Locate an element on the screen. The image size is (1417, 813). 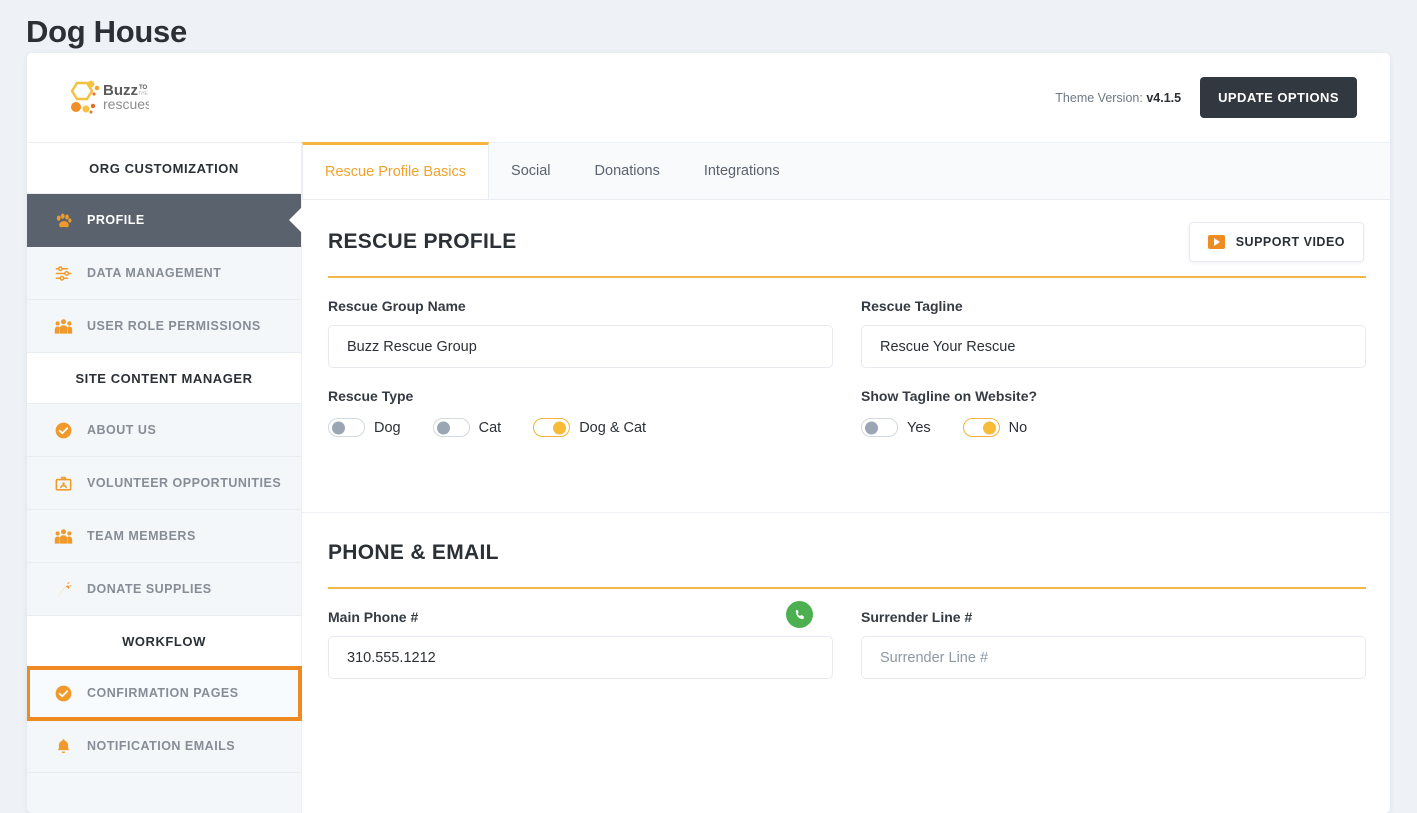
sidebar-item-confirmation-pages: CONFIRMATION PAGES is located at coordinates (164, 693).